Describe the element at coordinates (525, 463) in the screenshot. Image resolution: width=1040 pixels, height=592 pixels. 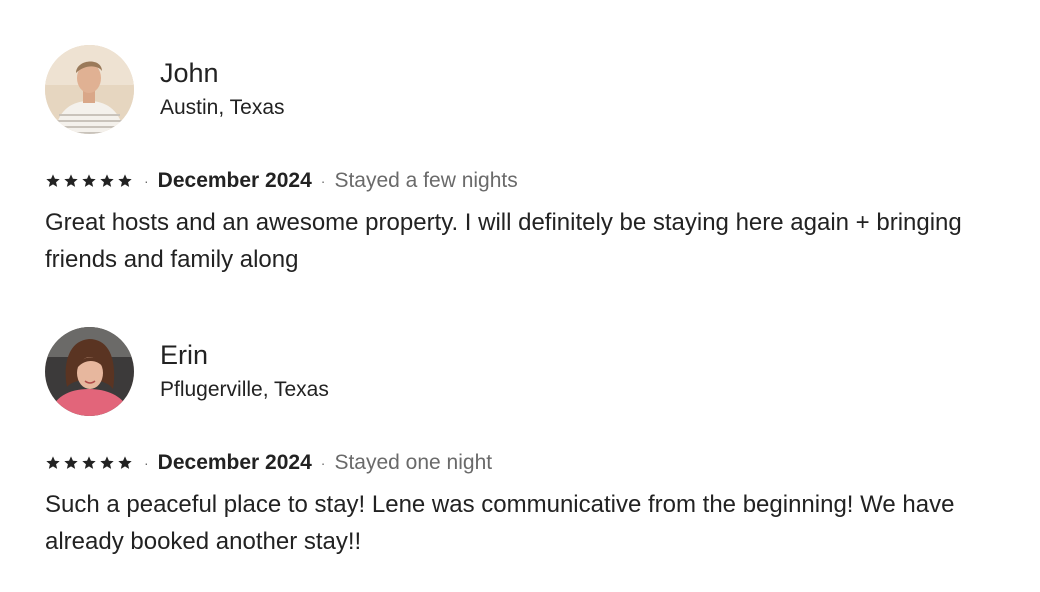
I see `review-meta: · December 2024 · Stayed one night` at that location.